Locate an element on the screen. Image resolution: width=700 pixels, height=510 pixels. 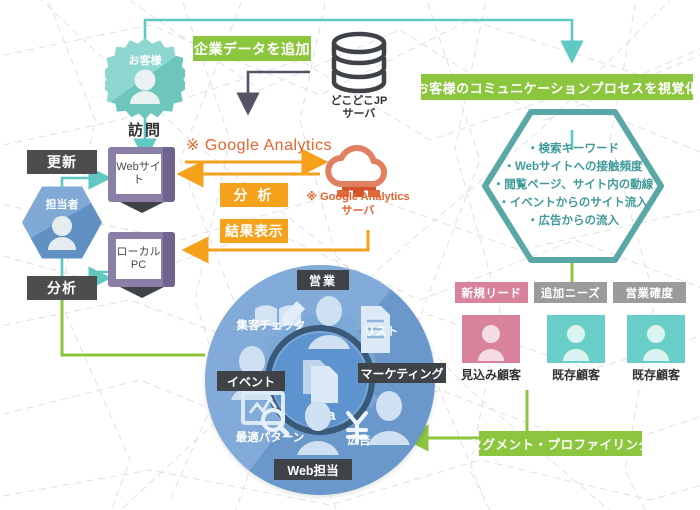
localpc-monitor: ローカル PC is located at coordinates (141, 265).